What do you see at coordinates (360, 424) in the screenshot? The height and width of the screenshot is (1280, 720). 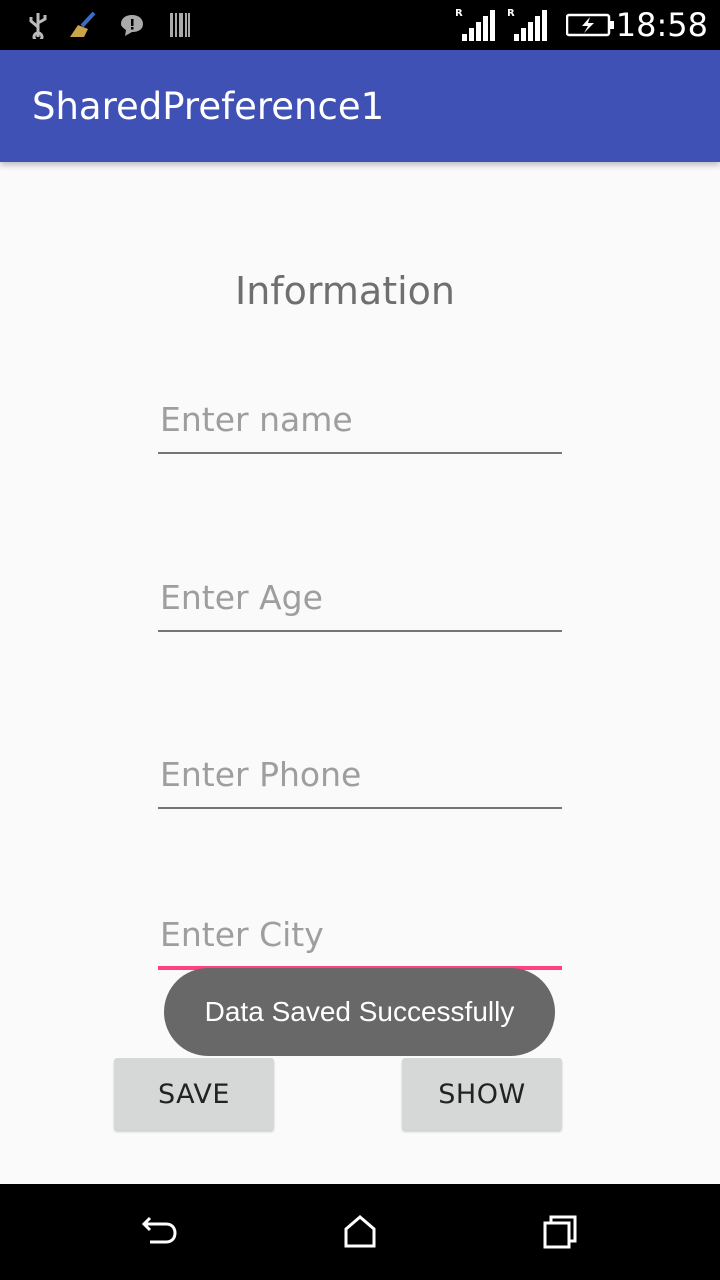 I see `name-input` at bounding box center [360, 424].